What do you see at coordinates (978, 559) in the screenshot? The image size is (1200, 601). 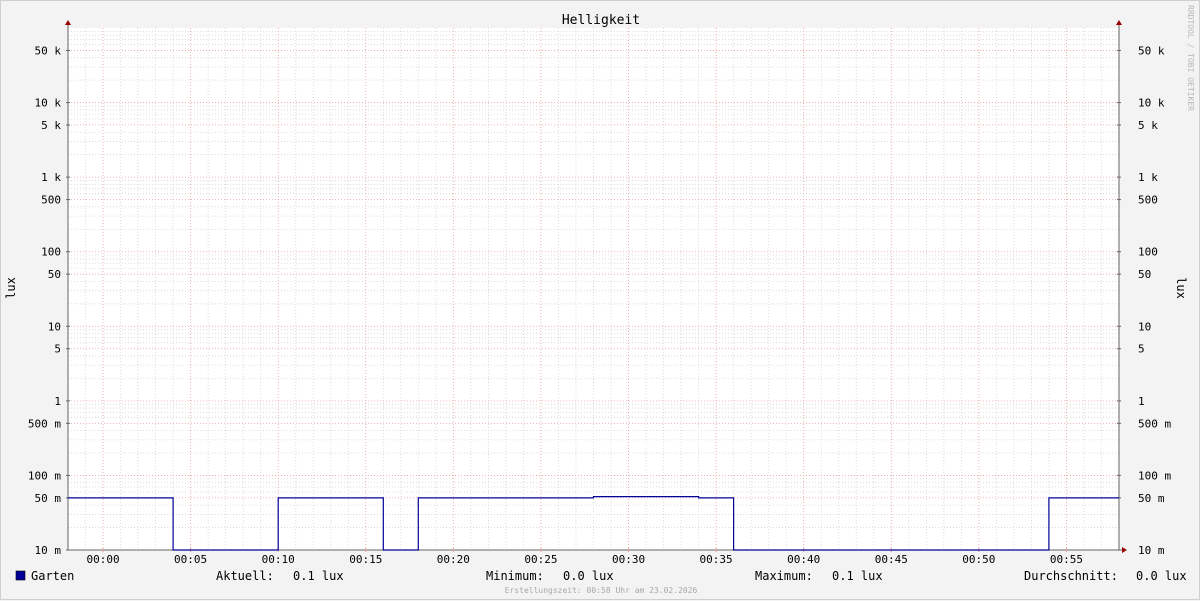 I see `x-tick-label: 00:50` at bounding box center [978, 559].